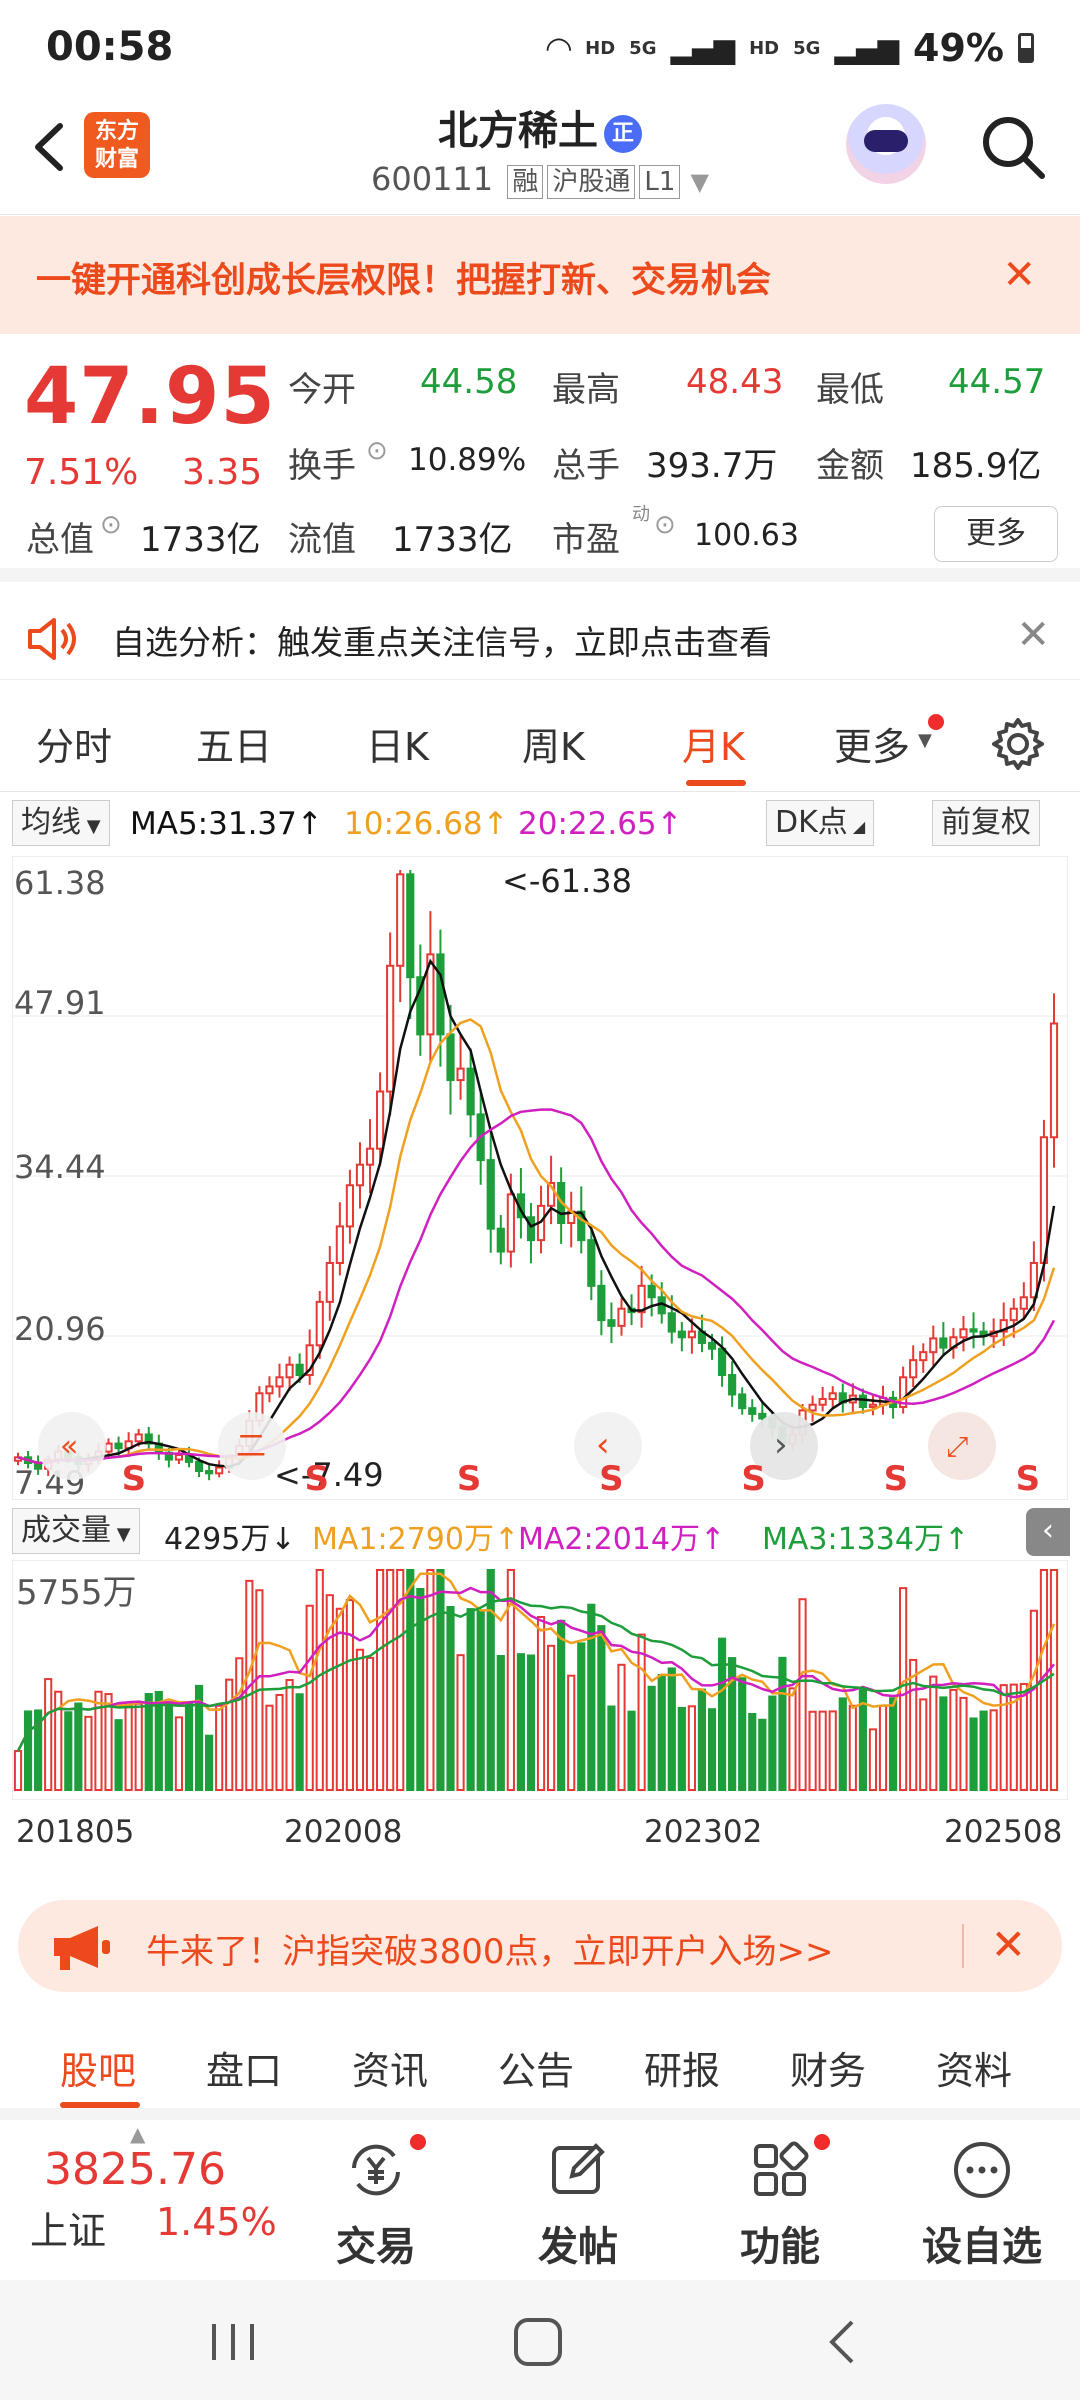  I want to click on period-tabs: 分时 五日 日K 周K 月K 更多 ▼, so click(540, 742).